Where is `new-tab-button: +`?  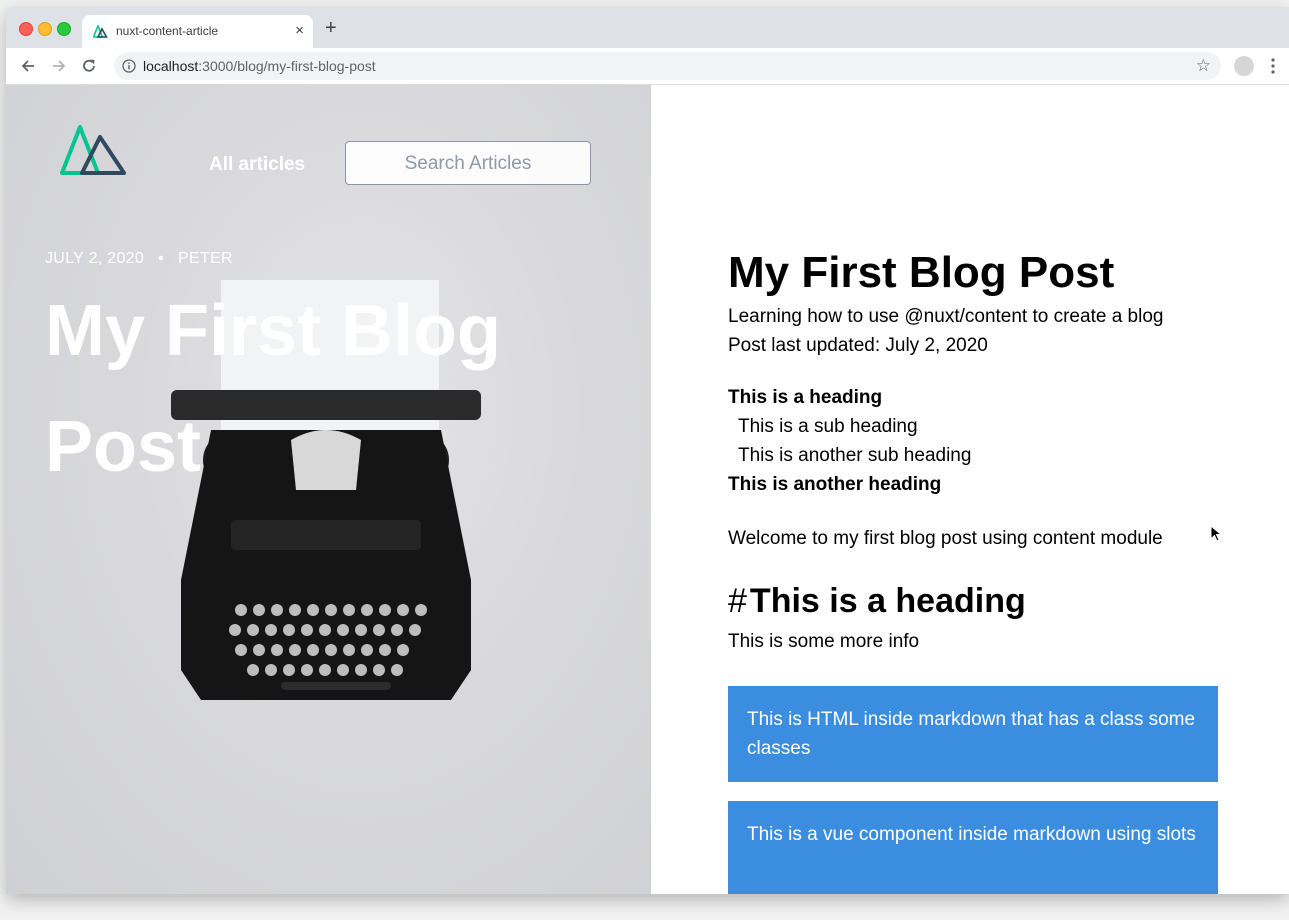
new-tab-button: + is located at coordinates (331, 28).